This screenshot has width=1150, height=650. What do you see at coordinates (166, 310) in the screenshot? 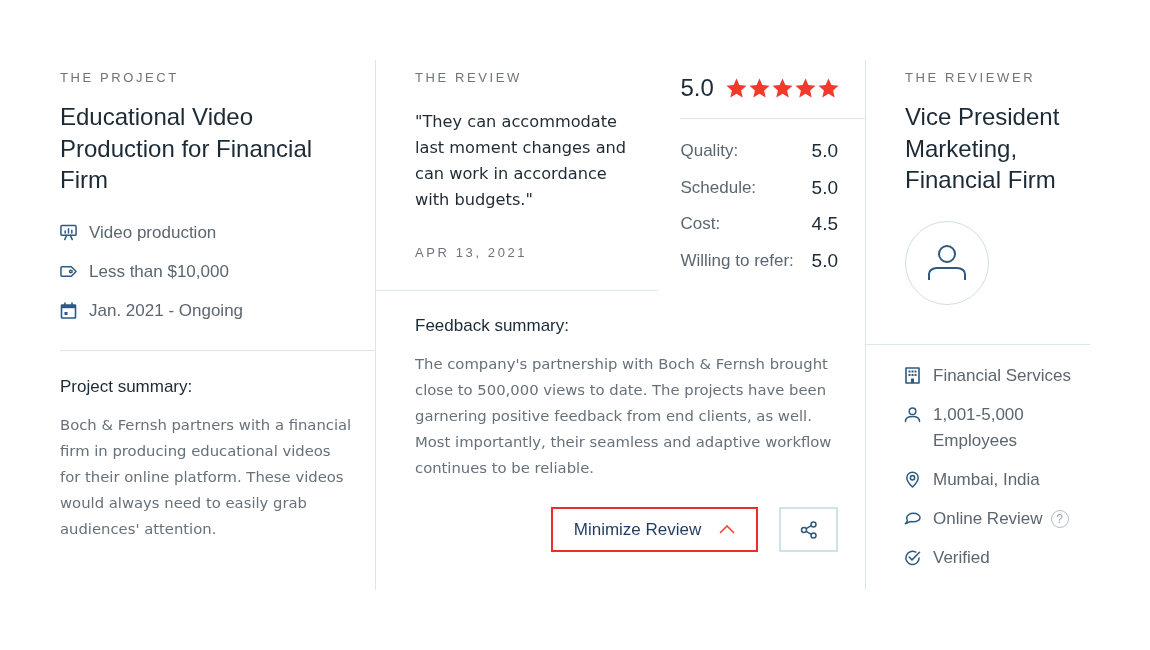
I see `project-detail: Jan. 2021 - Ongoing` at bounding box center [166, 310].